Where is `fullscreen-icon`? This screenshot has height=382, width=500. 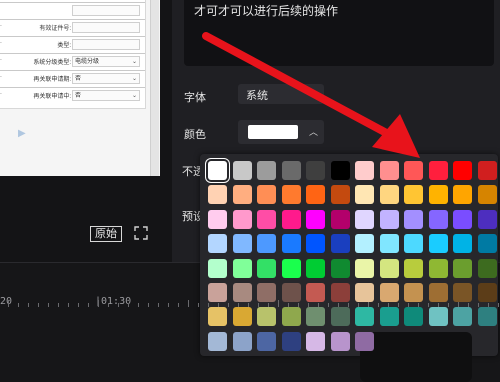
fullscreen-icon is located at coordinates (141, 232).